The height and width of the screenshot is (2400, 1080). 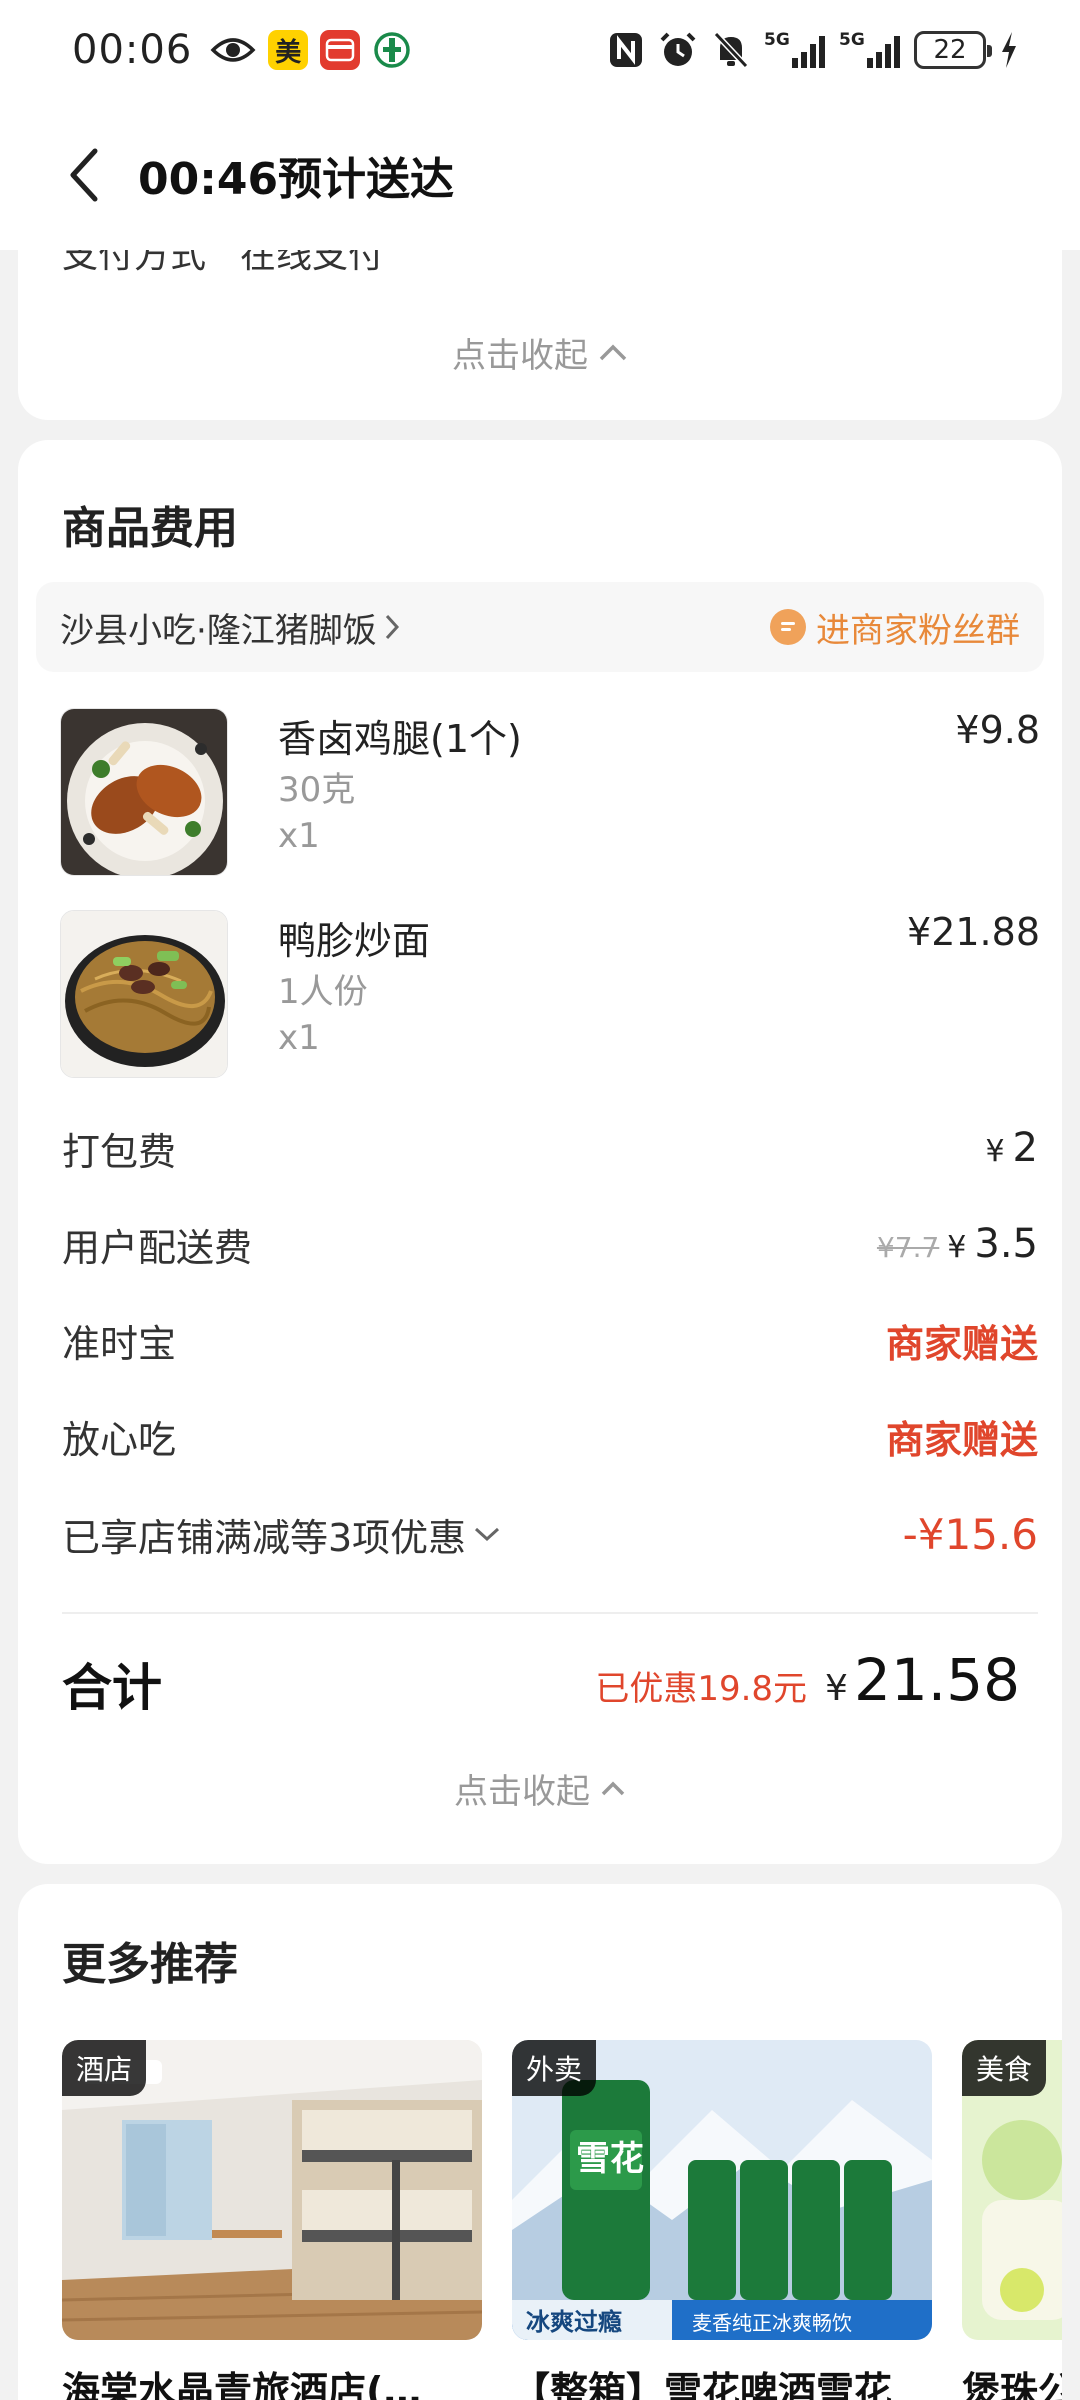 I want to click on mute-bell-icon, so click(x=731, y=50).